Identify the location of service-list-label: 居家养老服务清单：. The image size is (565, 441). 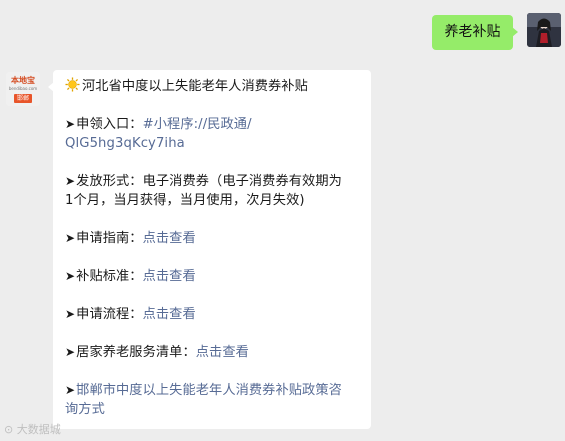
(136, 352).